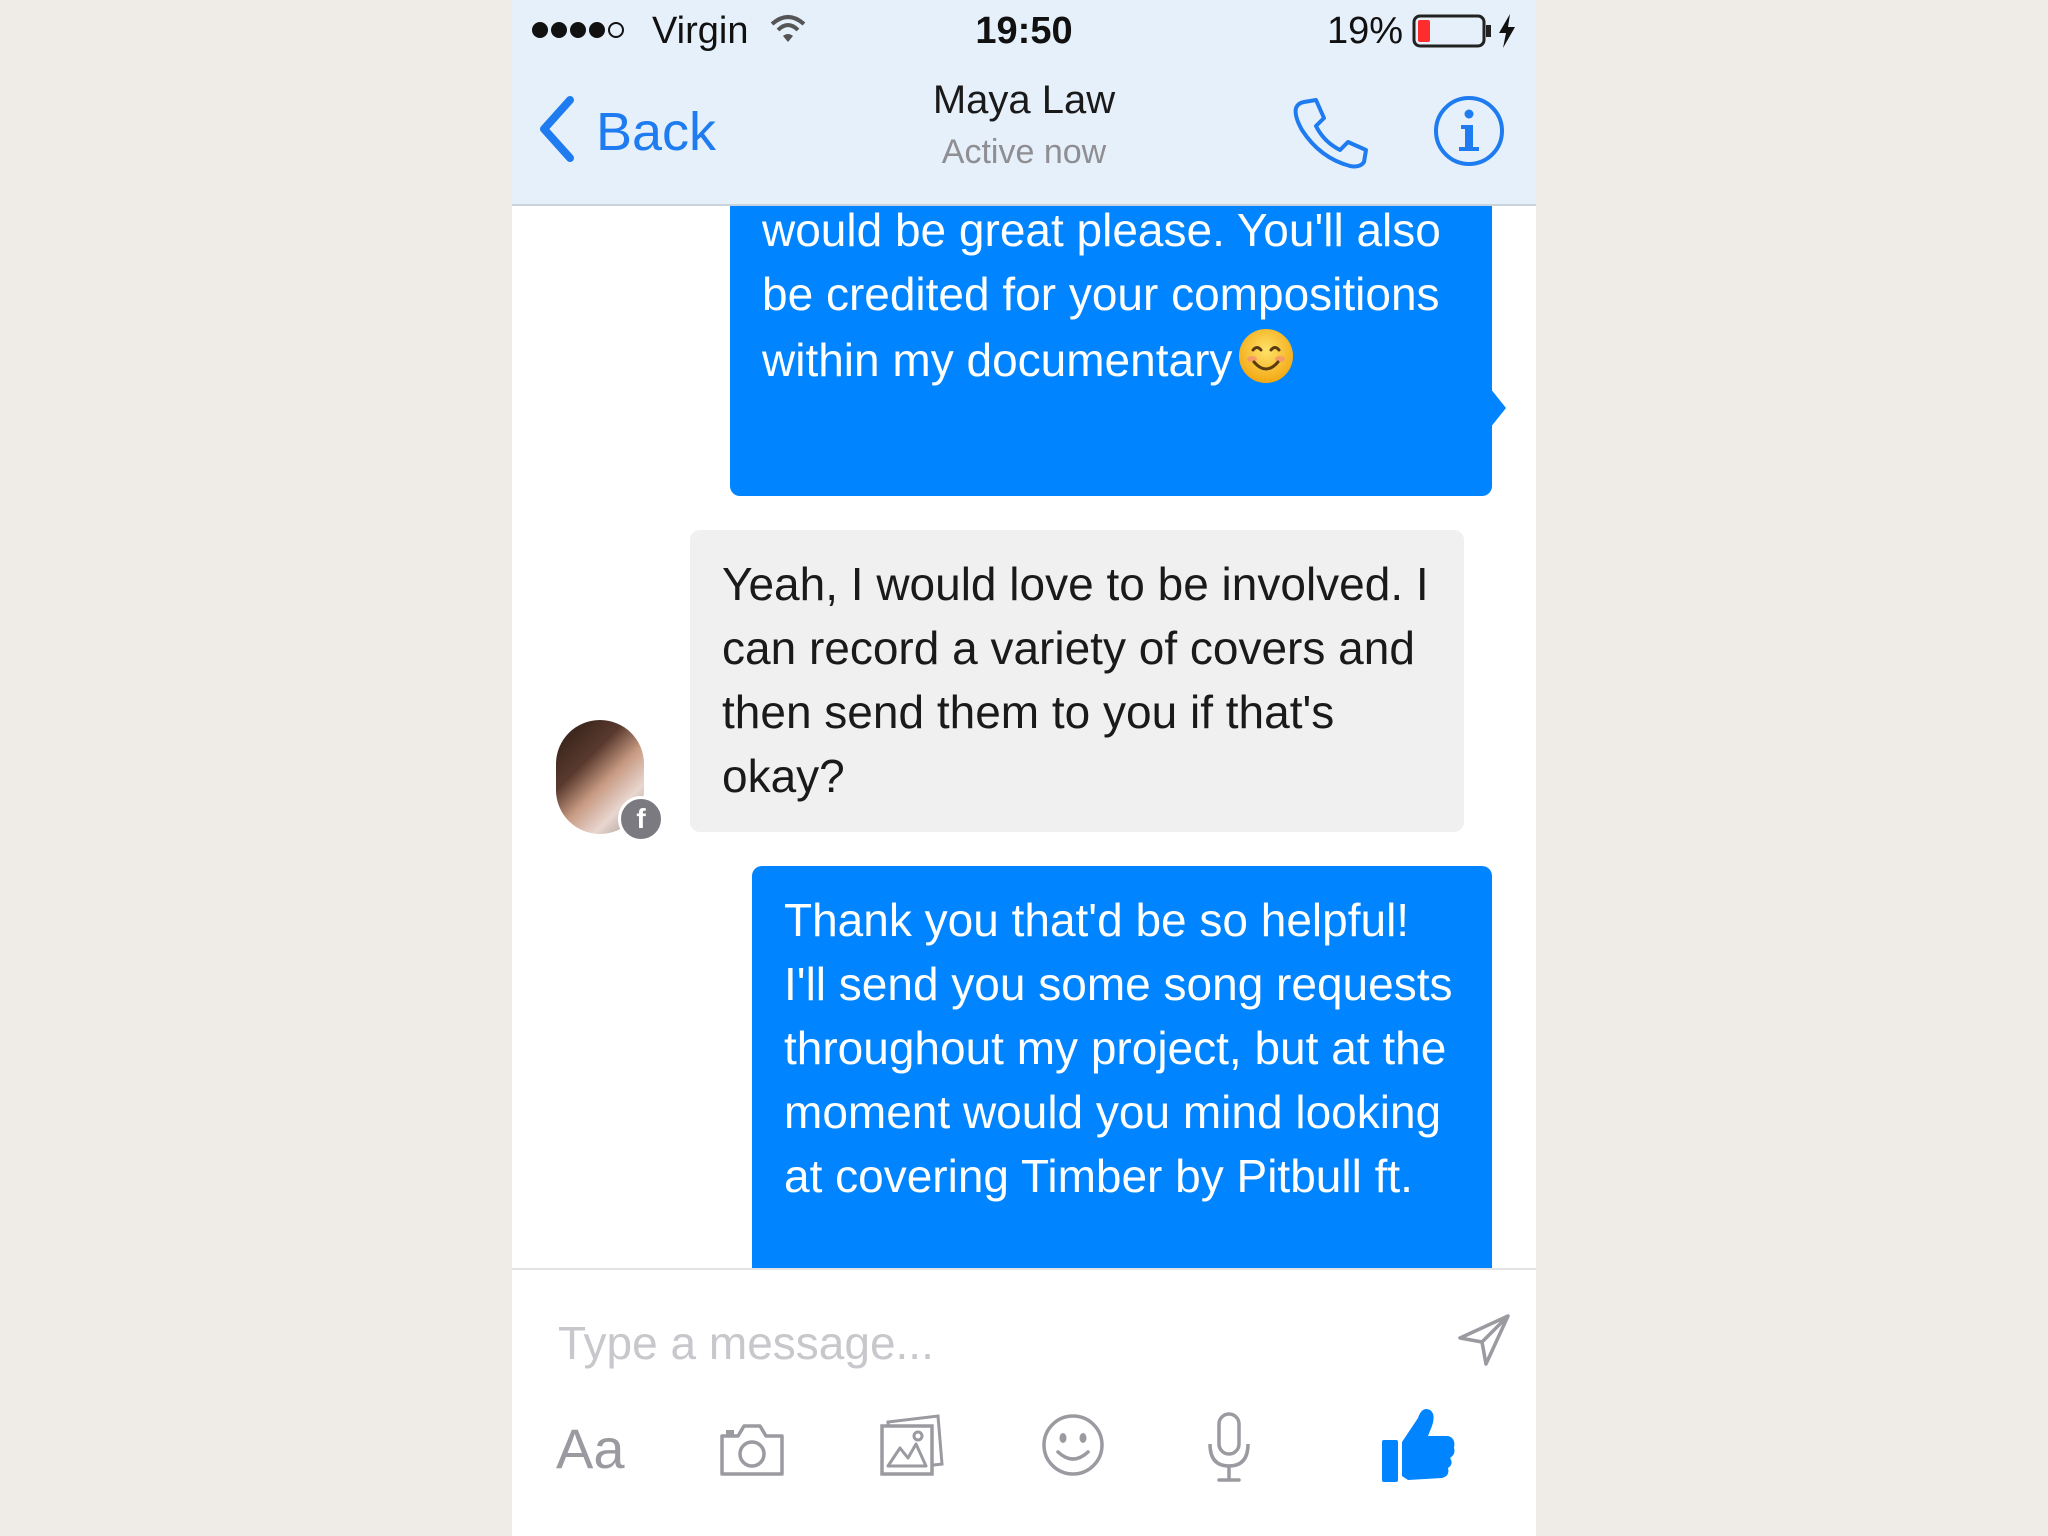 Image resolution: width=2048 pixels, height=1536 pixels. What do you see at coordinates (1365, 31) in the screenshot?
I see `battery-percentage: 19%` at bounding box center [1365, 31].